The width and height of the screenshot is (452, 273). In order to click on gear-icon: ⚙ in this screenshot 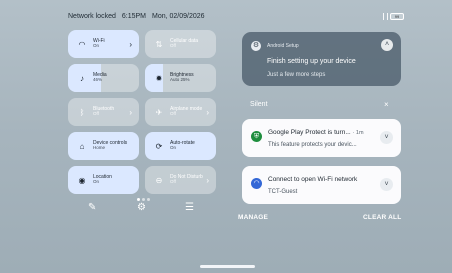, I will do `click(141, 207)`.